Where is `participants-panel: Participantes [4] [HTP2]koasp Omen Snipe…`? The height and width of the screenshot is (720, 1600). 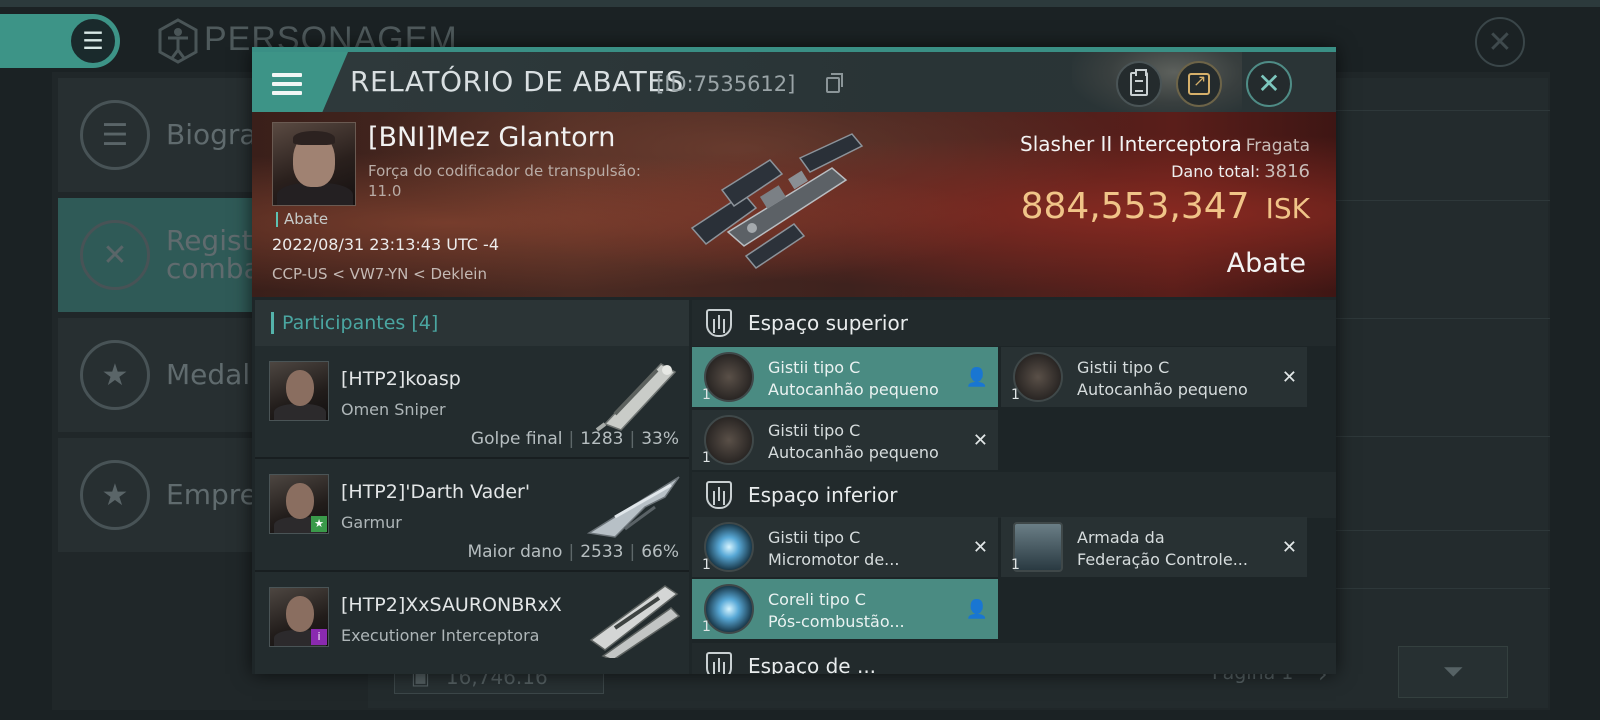
participants-panel: Participantes [4] [HTP2]koasp Omen Snipe… is located at coordinates (472, 487).